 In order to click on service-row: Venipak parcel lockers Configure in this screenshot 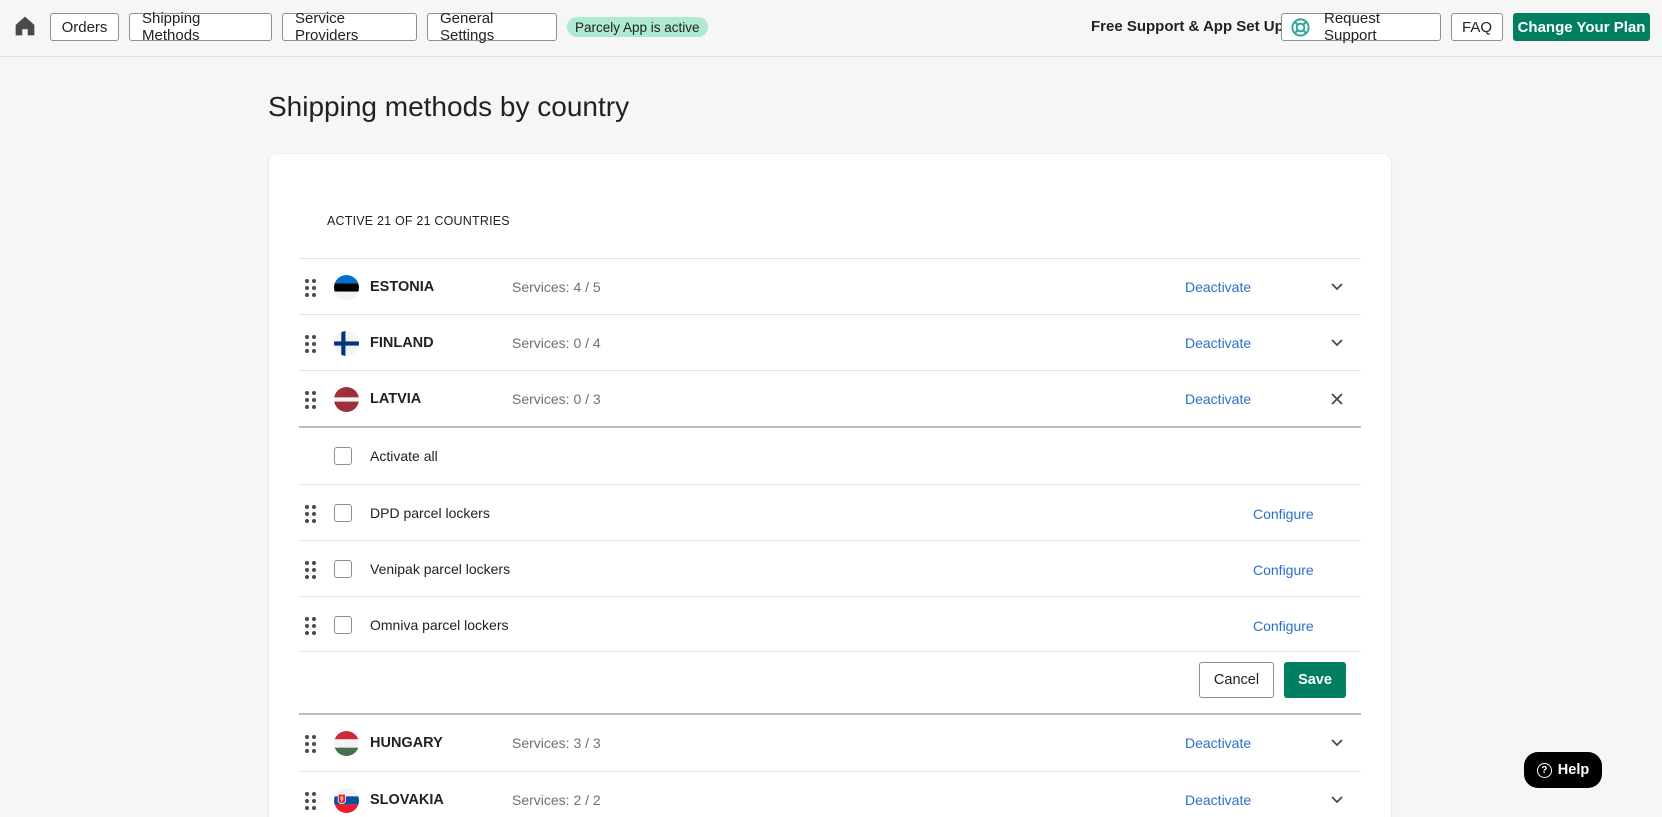, I will do `click(830, 568)`.